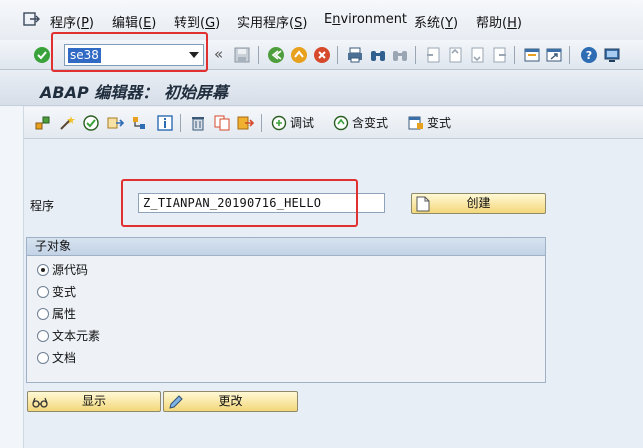 The image size is (643, 448). What do you see at coordinates (286, 247) in the screenshot?
I see `subobjects-title: 子对象` at bounding box center [286, 247].